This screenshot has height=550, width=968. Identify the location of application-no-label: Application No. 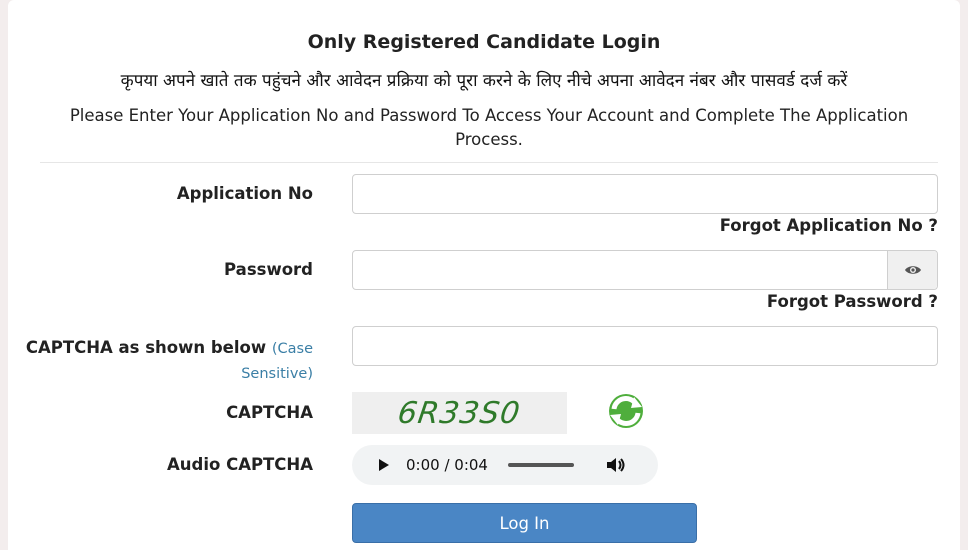
(244, 193).